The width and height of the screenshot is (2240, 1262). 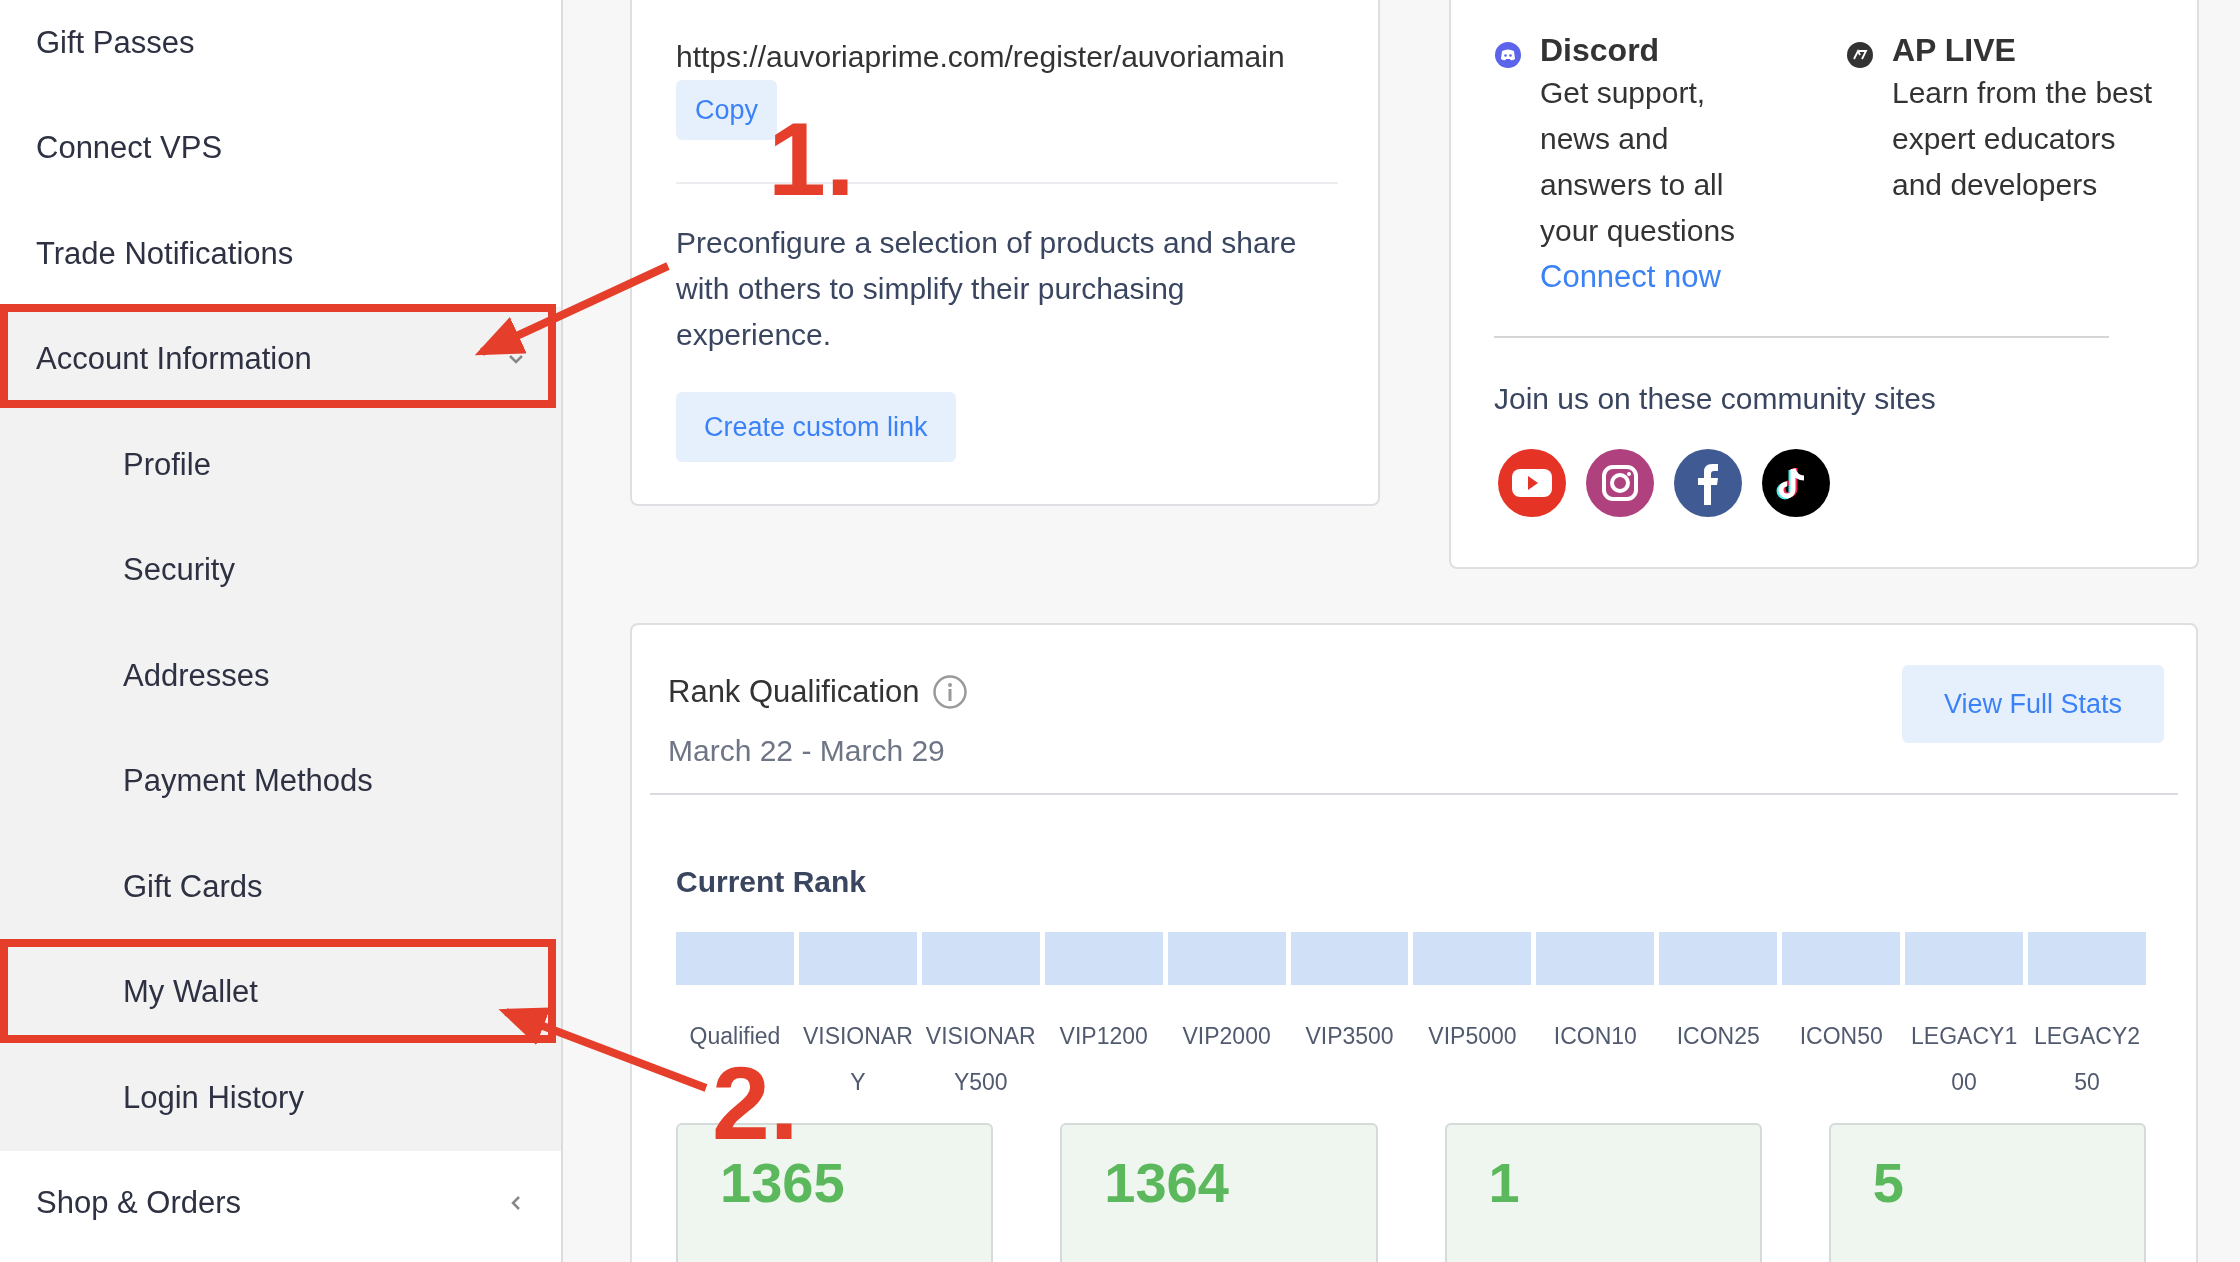 What do you see at coordinates (1651, 277) in the screenshot?
I see `connect-link: Connect now` at bounding box center [1651, 277].